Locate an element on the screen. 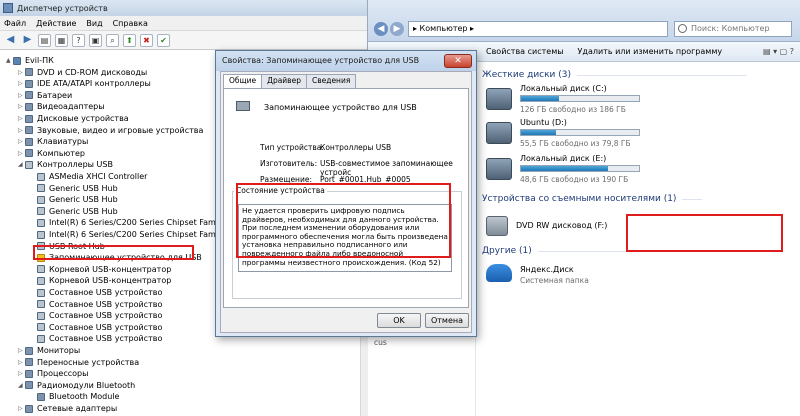 The height and width of the screenshot is (416, 800). tree-item: ▷ Переносные устройства is located at coordinates (78, 362).